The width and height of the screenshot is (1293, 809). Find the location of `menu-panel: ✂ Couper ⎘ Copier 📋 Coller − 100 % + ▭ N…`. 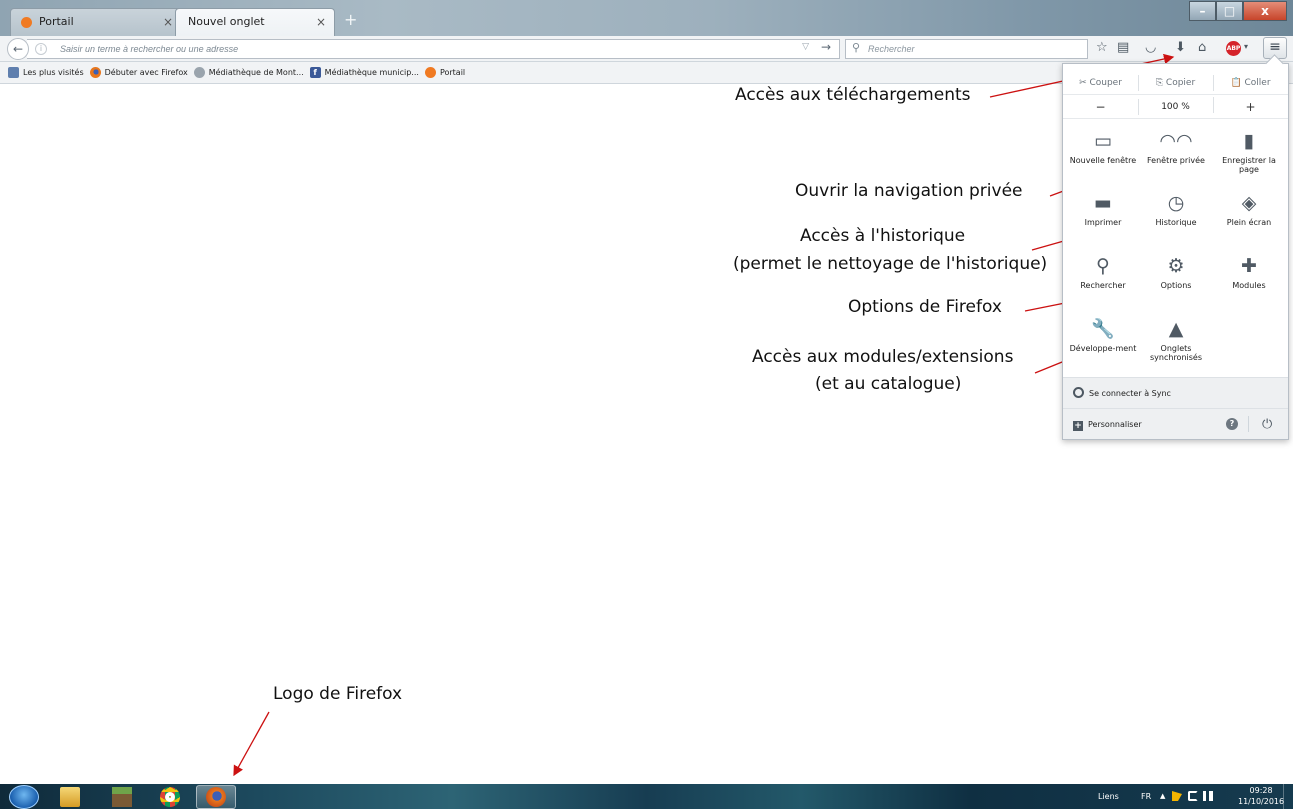

menu-panel: ✂ Couper ⎘ Copier 📋 Coller − 100 % + ▭ N… is located at coordinates (1175, 251).